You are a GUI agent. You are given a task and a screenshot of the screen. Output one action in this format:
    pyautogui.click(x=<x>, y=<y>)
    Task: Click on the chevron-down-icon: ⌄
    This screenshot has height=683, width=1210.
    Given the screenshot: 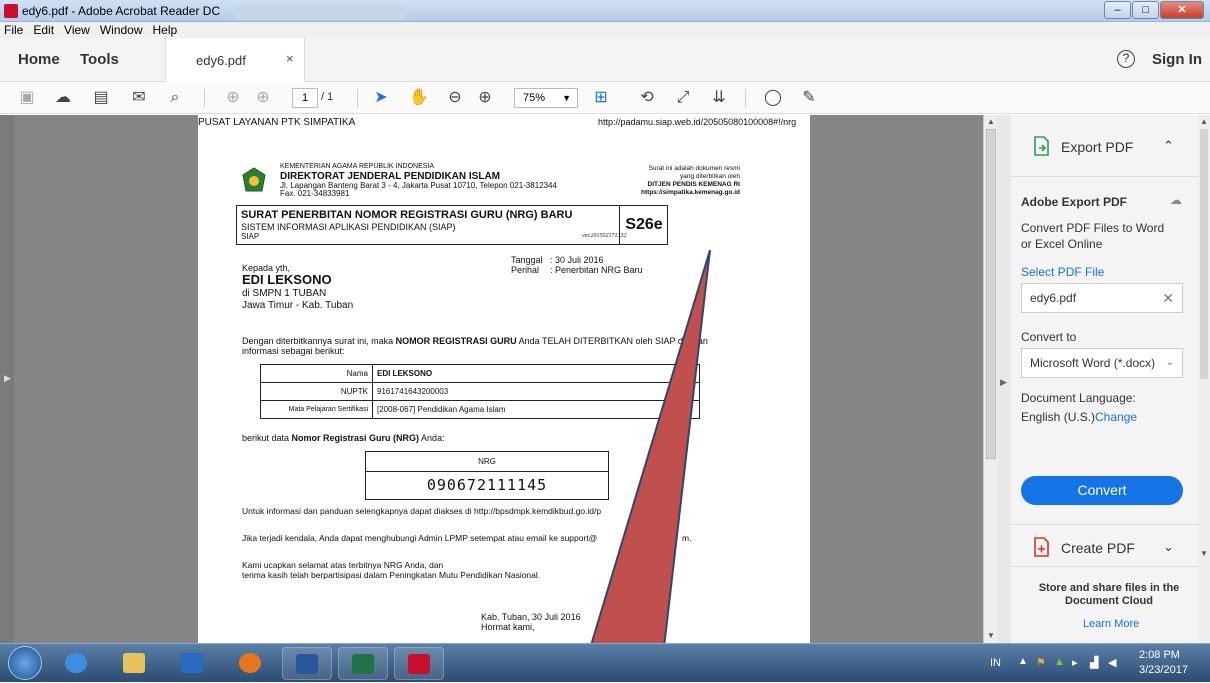 What is the action you would take?
    pyautogui.click(x=1168, y=547)
    